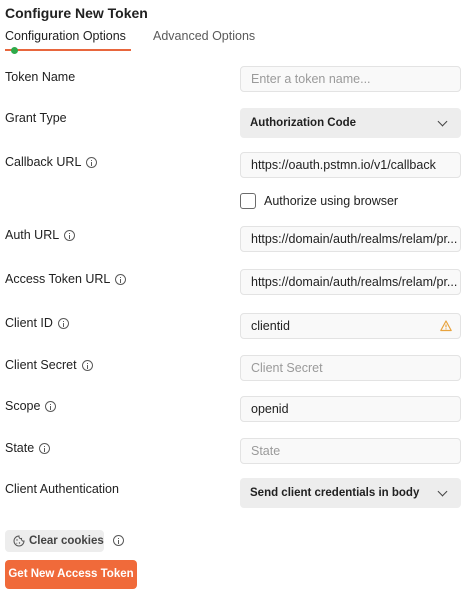 Image resolution: width=474 pixels, height=594 pixels. What do you see at coordinates (350, 165) in the screenshot?
I see `callback-url-input: https://oauth.pstmn.io/v1/callback` at bounding box center [350, 165].